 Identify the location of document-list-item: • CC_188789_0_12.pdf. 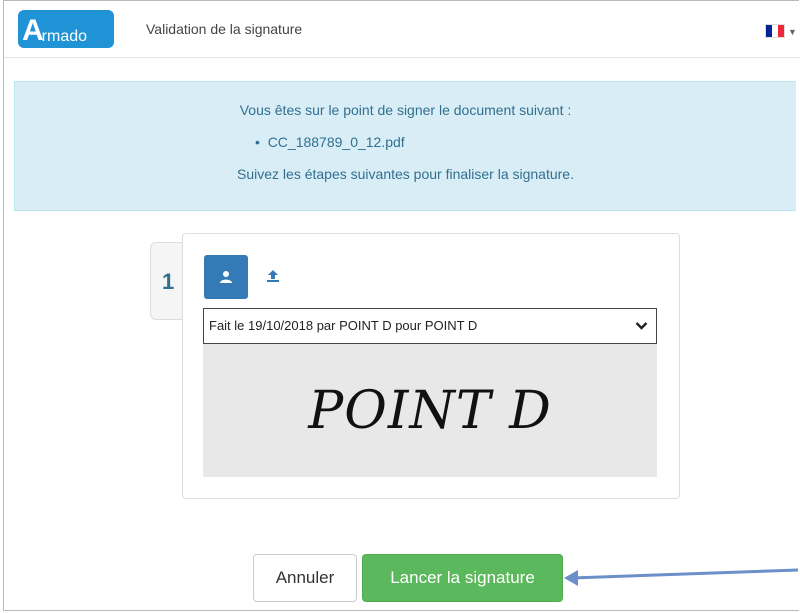
(330, 142).